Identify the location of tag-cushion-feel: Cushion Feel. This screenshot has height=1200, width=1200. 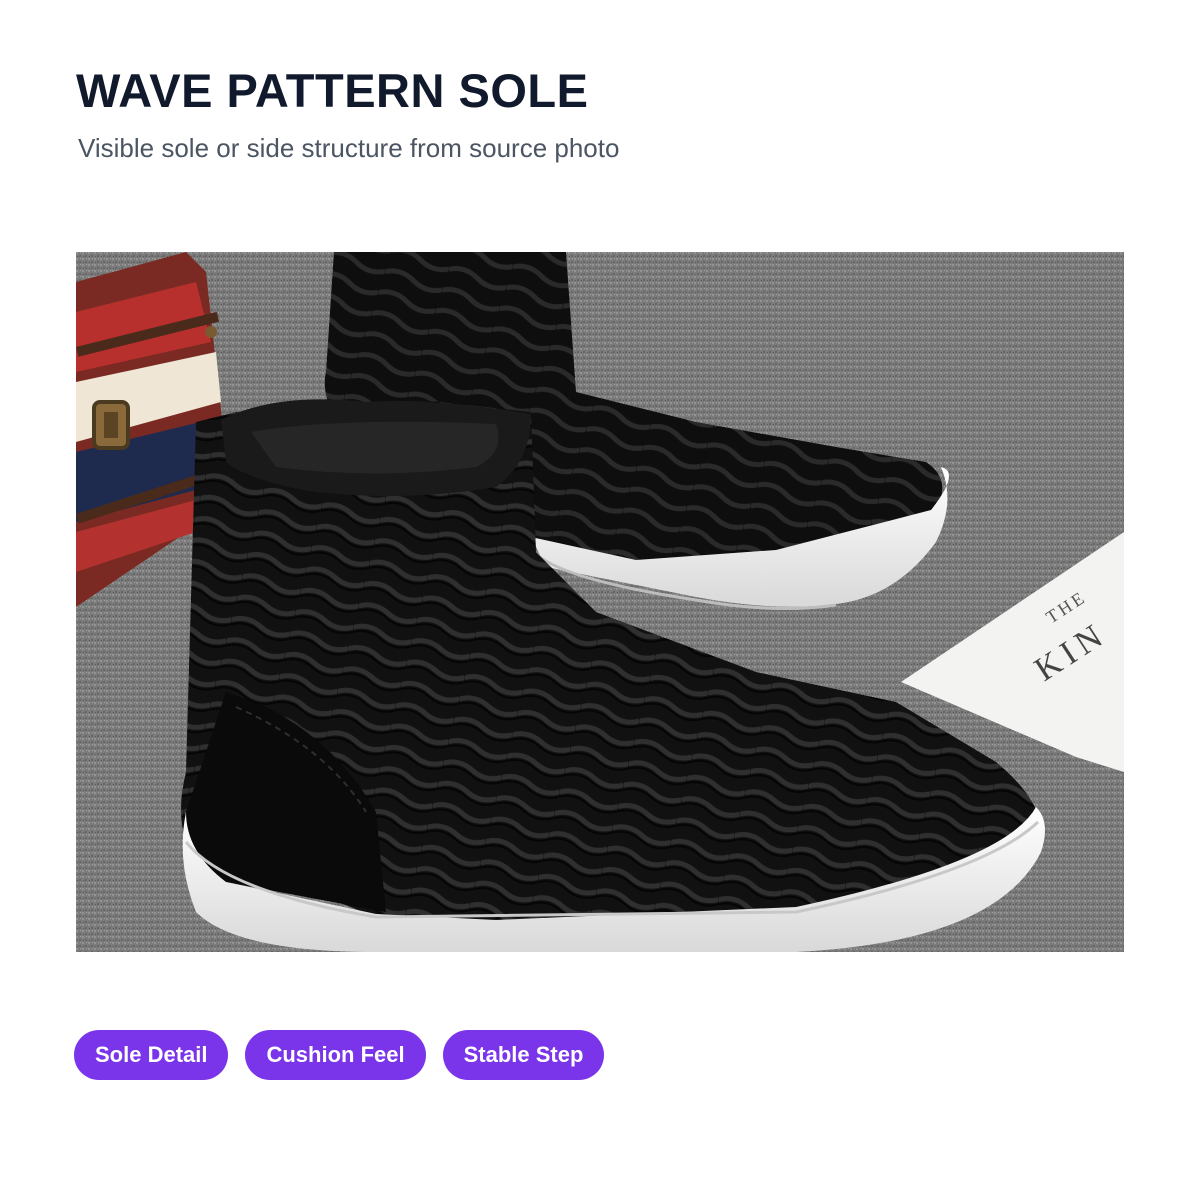
(335, 1055).